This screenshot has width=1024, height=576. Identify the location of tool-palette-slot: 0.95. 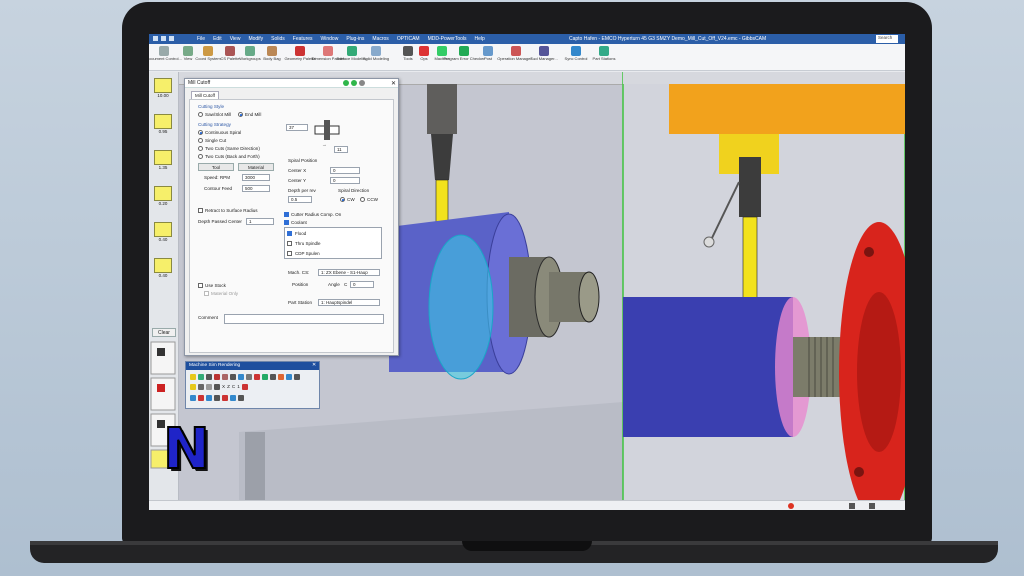
(163, 125).